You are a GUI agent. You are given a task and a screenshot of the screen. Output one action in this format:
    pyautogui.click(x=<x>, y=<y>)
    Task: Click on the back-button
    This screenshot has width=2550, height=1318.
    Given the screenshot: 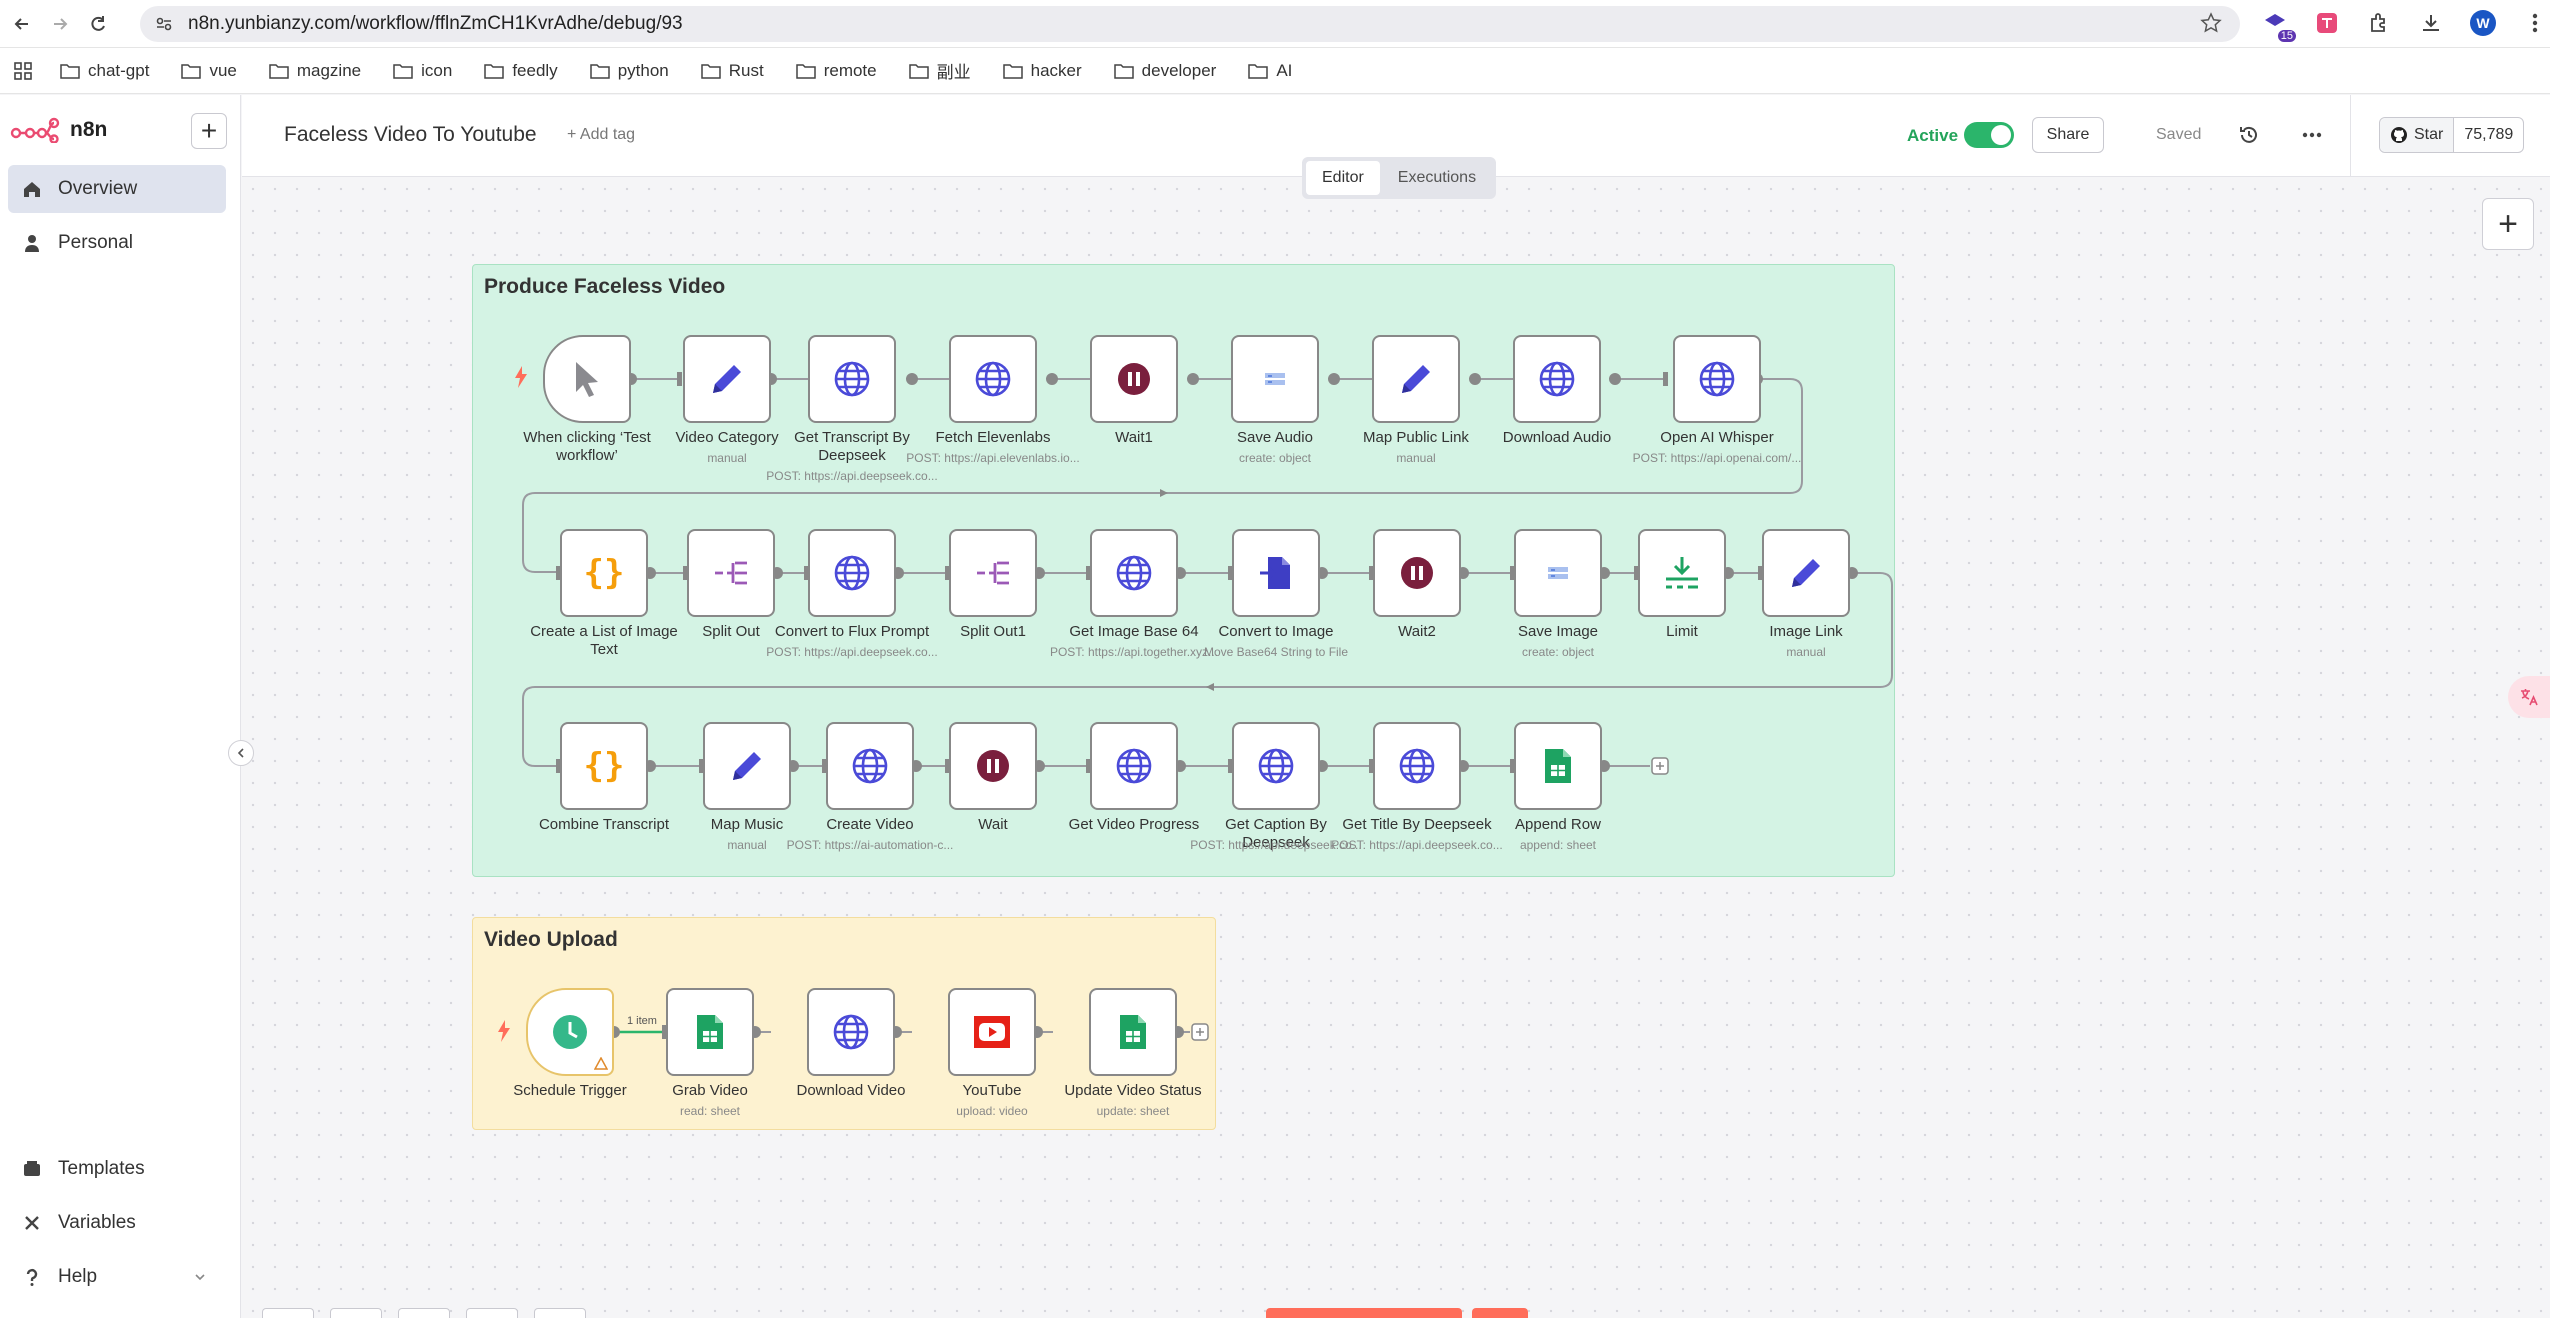 What is the action you would take?
    pyautogui.click(x=22, y=24)
    